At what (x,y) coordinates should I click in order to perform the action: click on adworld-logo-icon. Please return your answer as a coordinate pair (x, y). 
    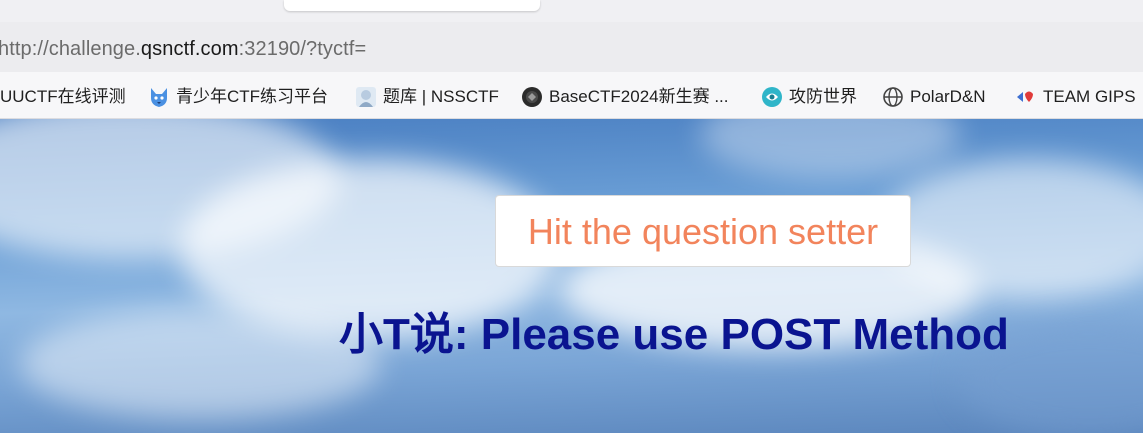
    Looking at the image, I should click on (772, 97).